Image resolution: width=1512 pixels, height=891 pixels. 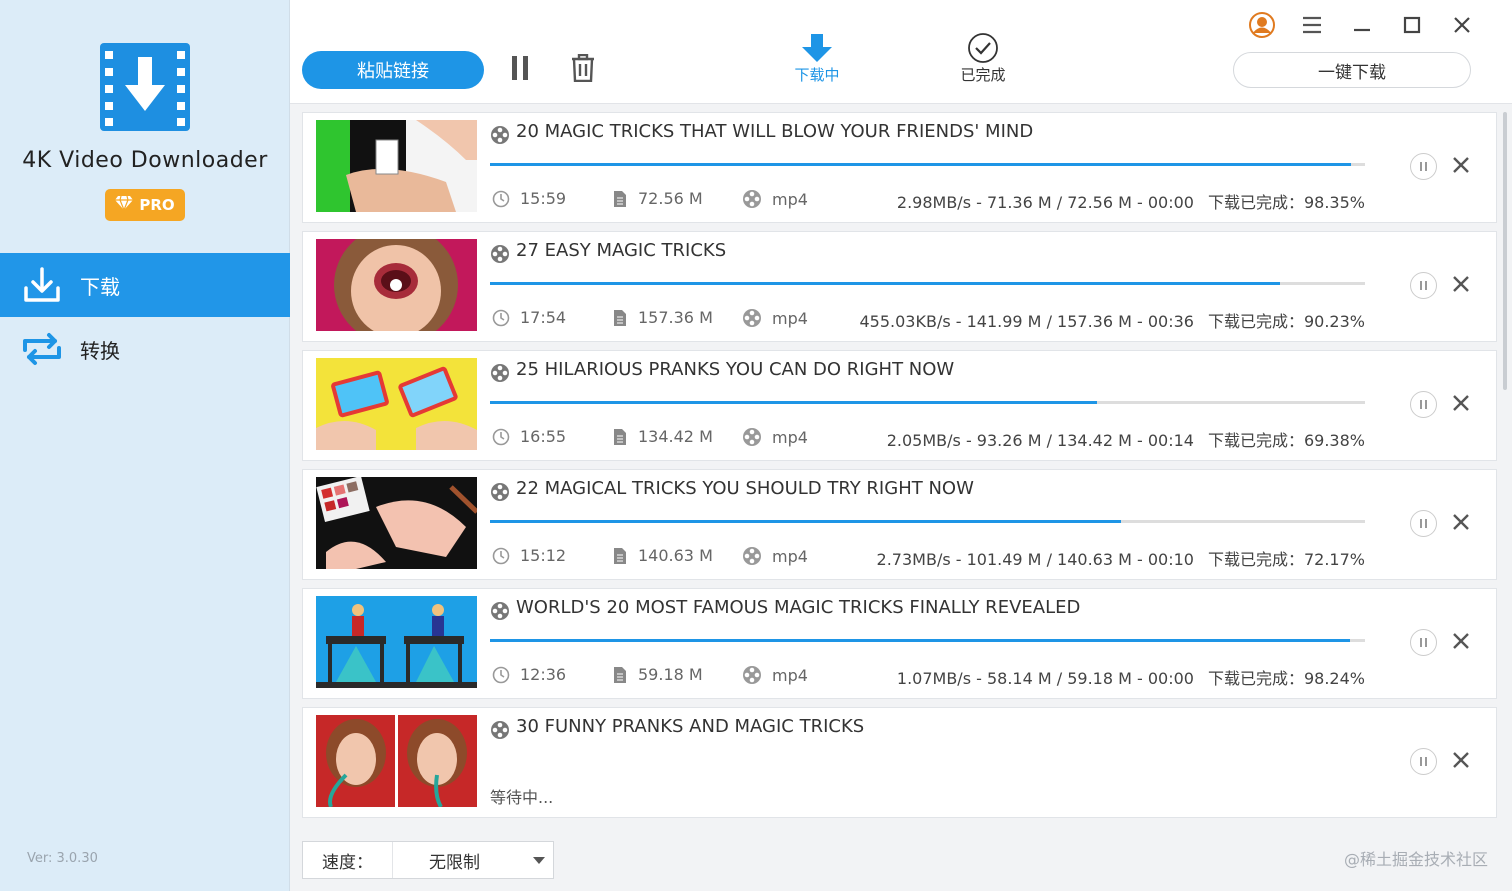 I want to click on file-size: 157.36 M, so click(x=662, y=317).